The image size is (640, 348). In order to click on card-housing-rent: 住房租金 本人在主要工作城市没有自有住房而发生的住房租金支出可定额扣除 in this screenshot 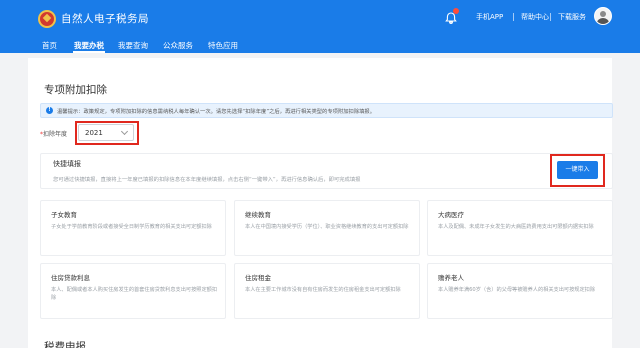, I will do `click(327, 291)`.